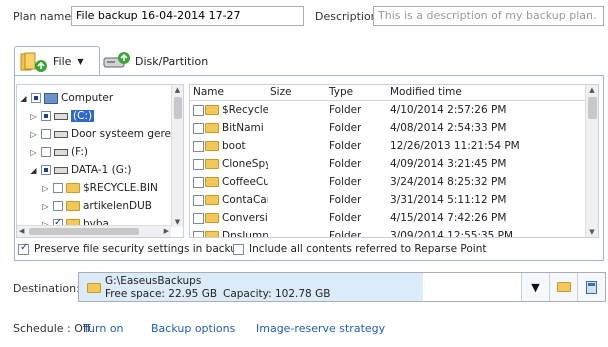  I want to click on tree-item-recycle-bin: ▷ $RECYCLE.BIN, so click(99, 188).